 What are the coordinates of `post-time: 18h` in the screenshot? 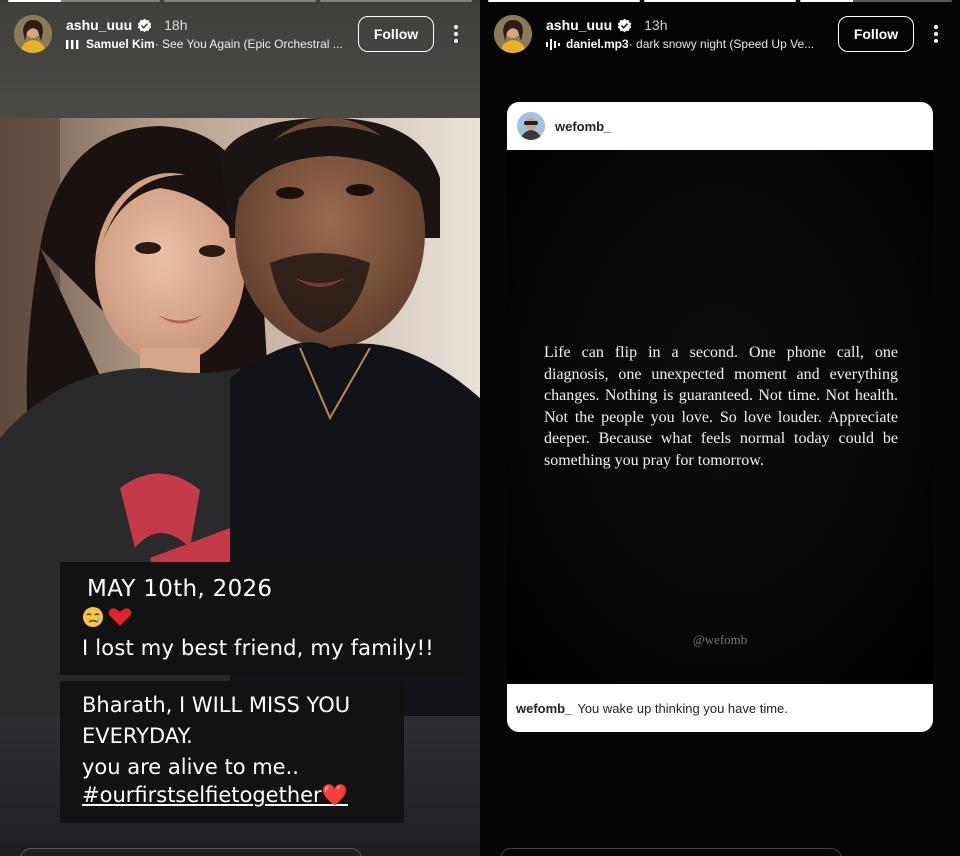 It's located at (176, 25).